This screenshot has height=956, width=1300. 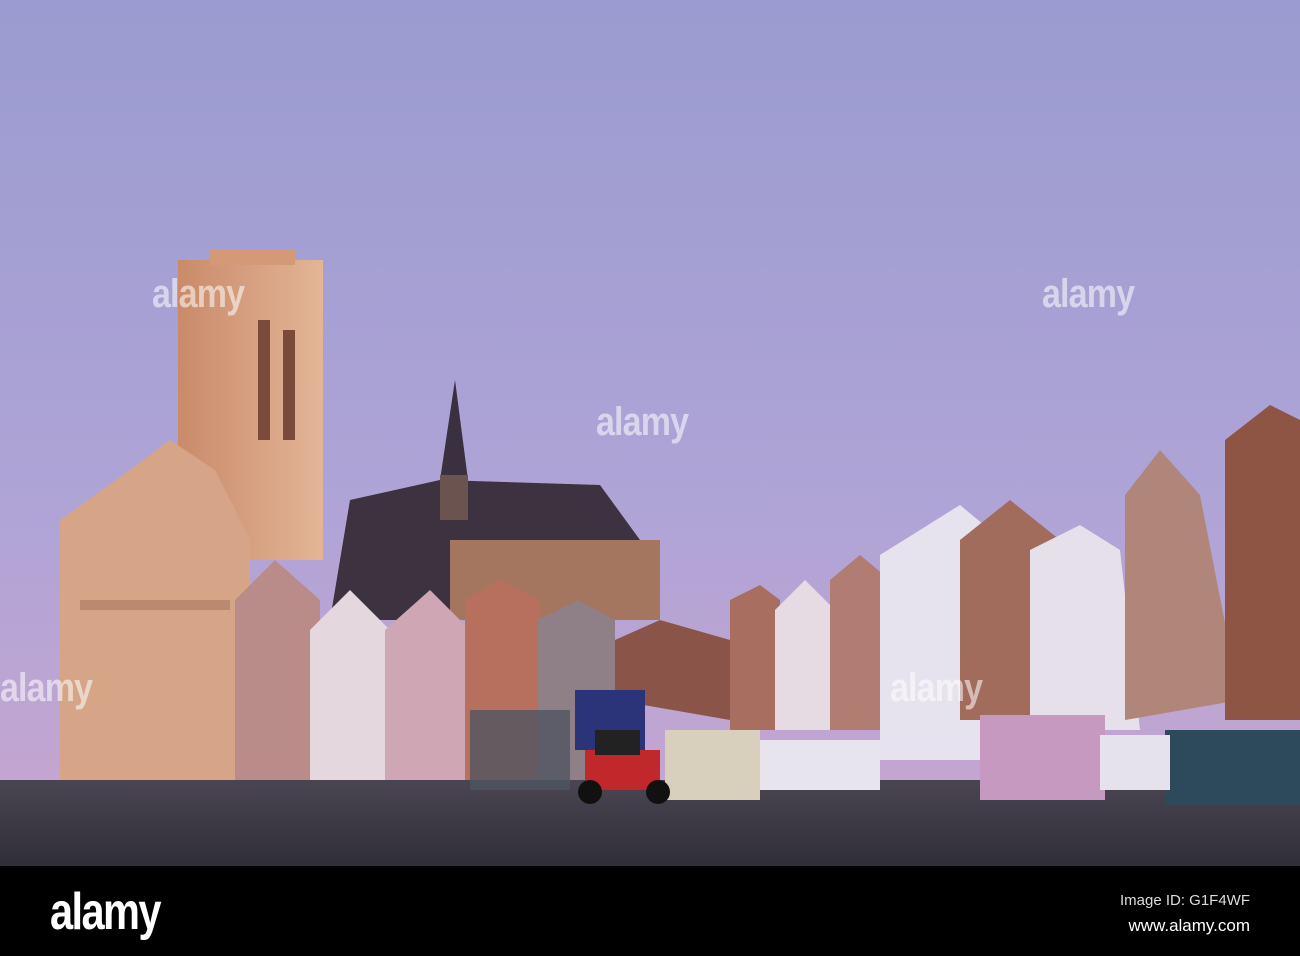 What do you see at coordinates (1189, 926) in the screenshot?
I see `website-link: www.alamy.com` at bounding box center [1189, 926].